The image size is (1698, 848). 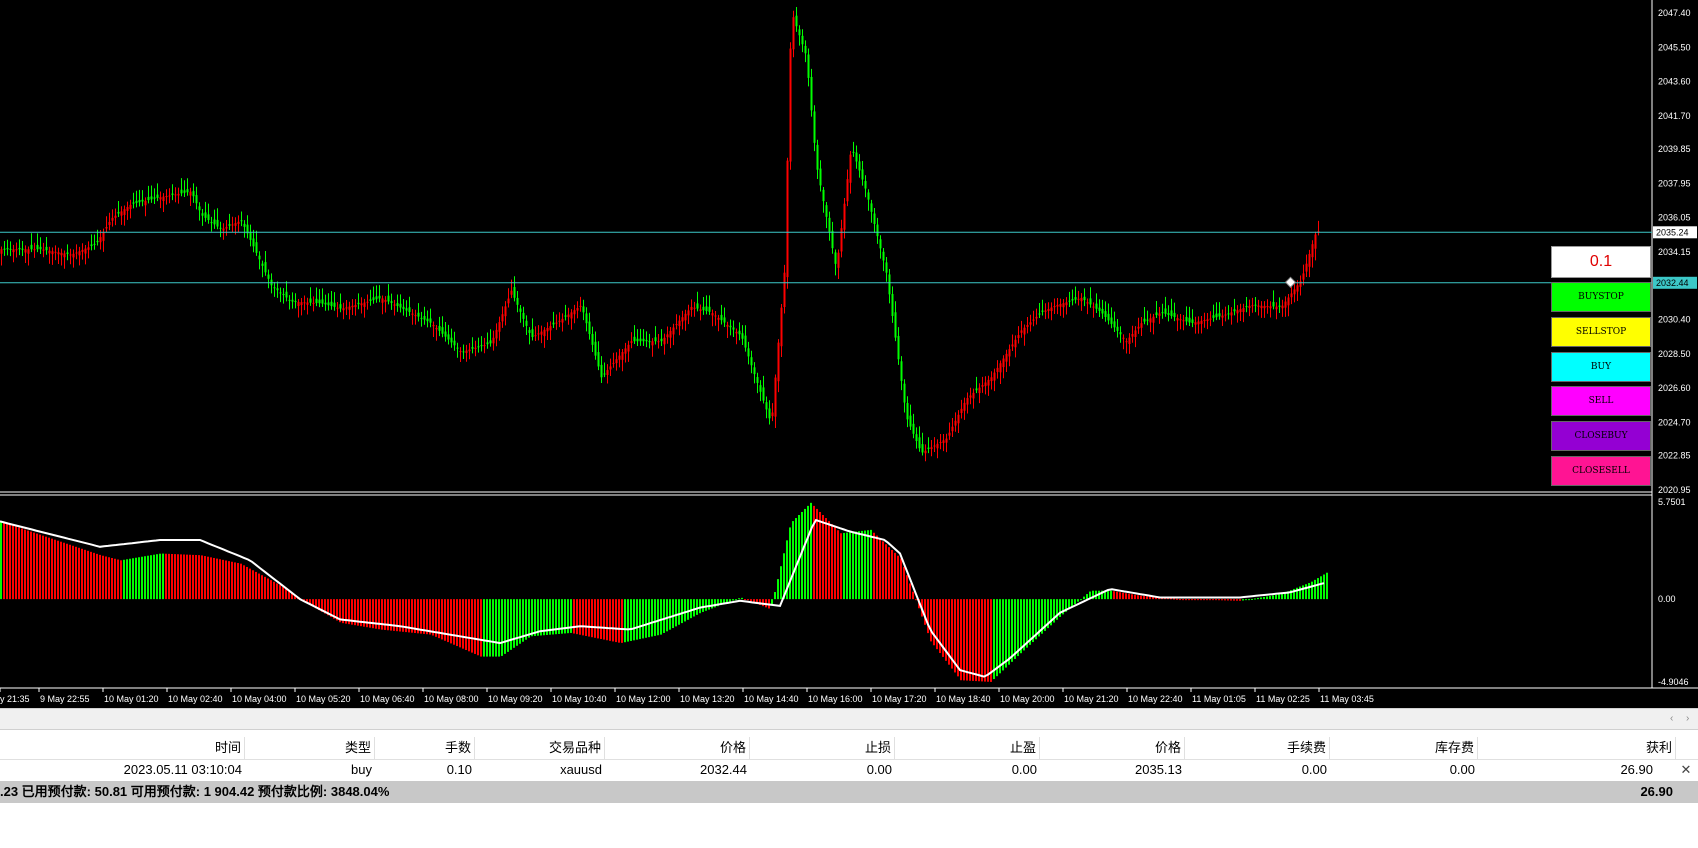 What do you see at coordinates (849, 719) in the screenshot?
I see `terminal-scroll-strip: ‹ ›` at bounding box center [849, 719].